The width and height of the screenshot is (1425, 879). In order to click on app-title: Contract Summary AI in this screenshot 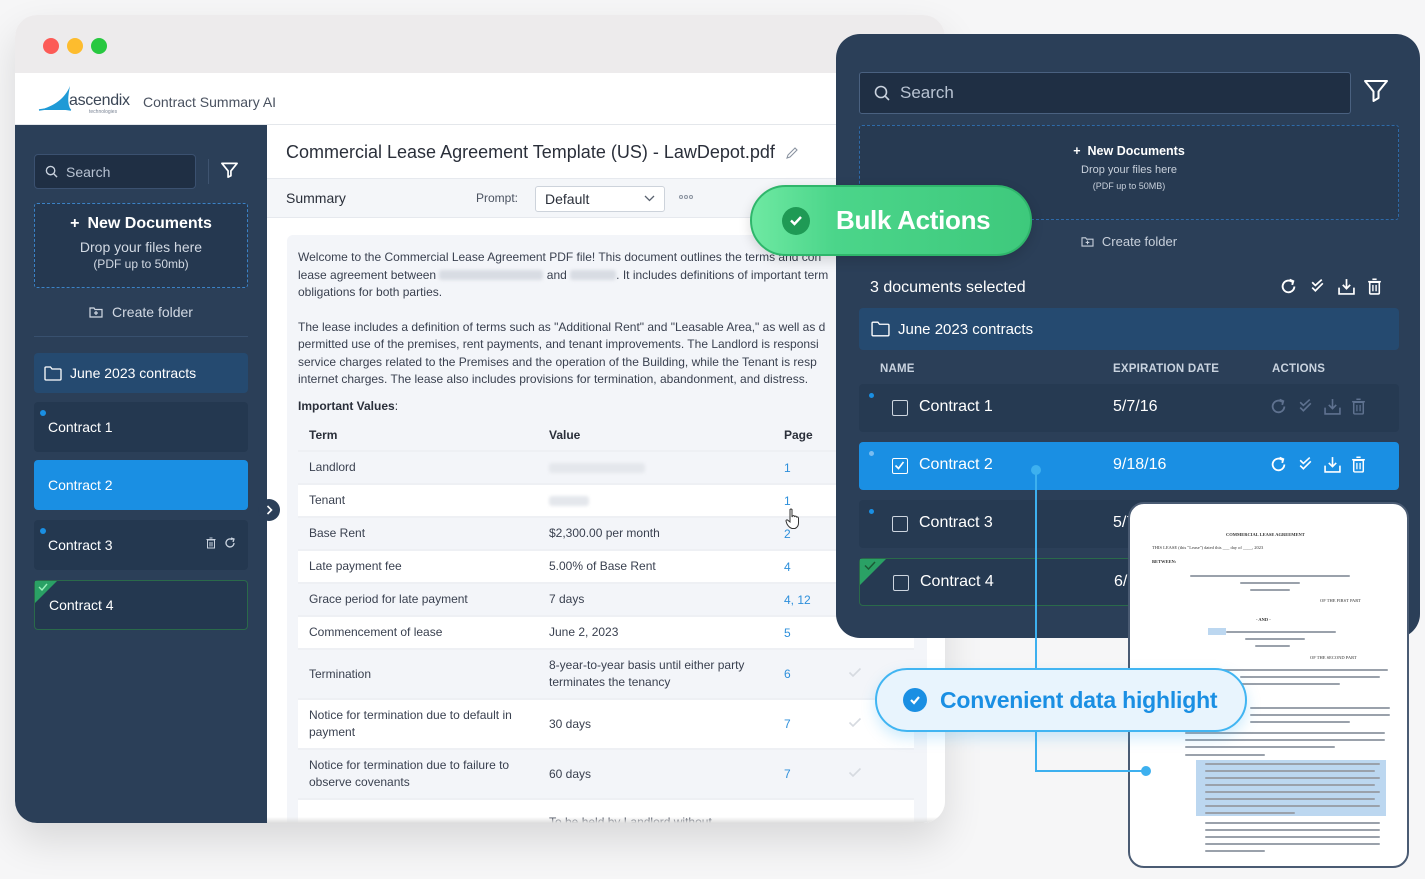, I will do `click(210, 101)`.